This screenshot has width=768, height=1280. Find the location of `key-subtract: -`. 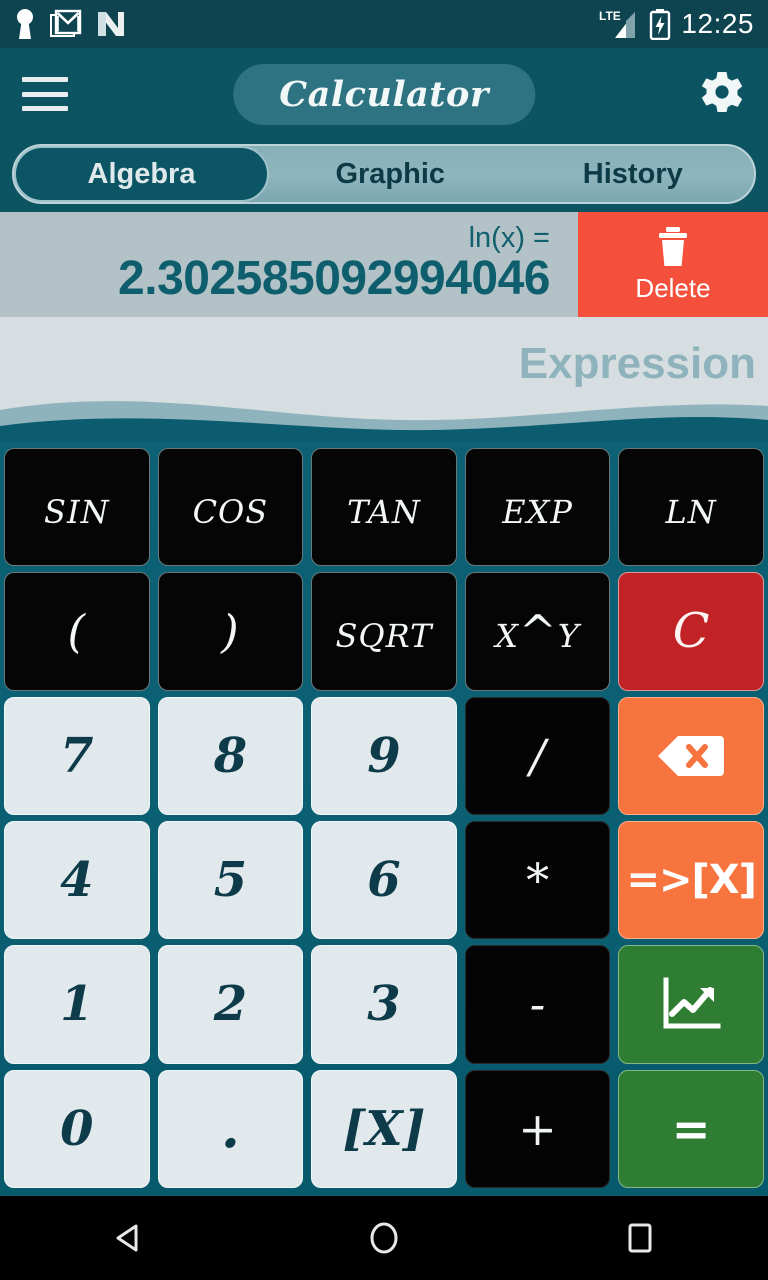

key-subtract: - is located at coordinates (537, 1004).